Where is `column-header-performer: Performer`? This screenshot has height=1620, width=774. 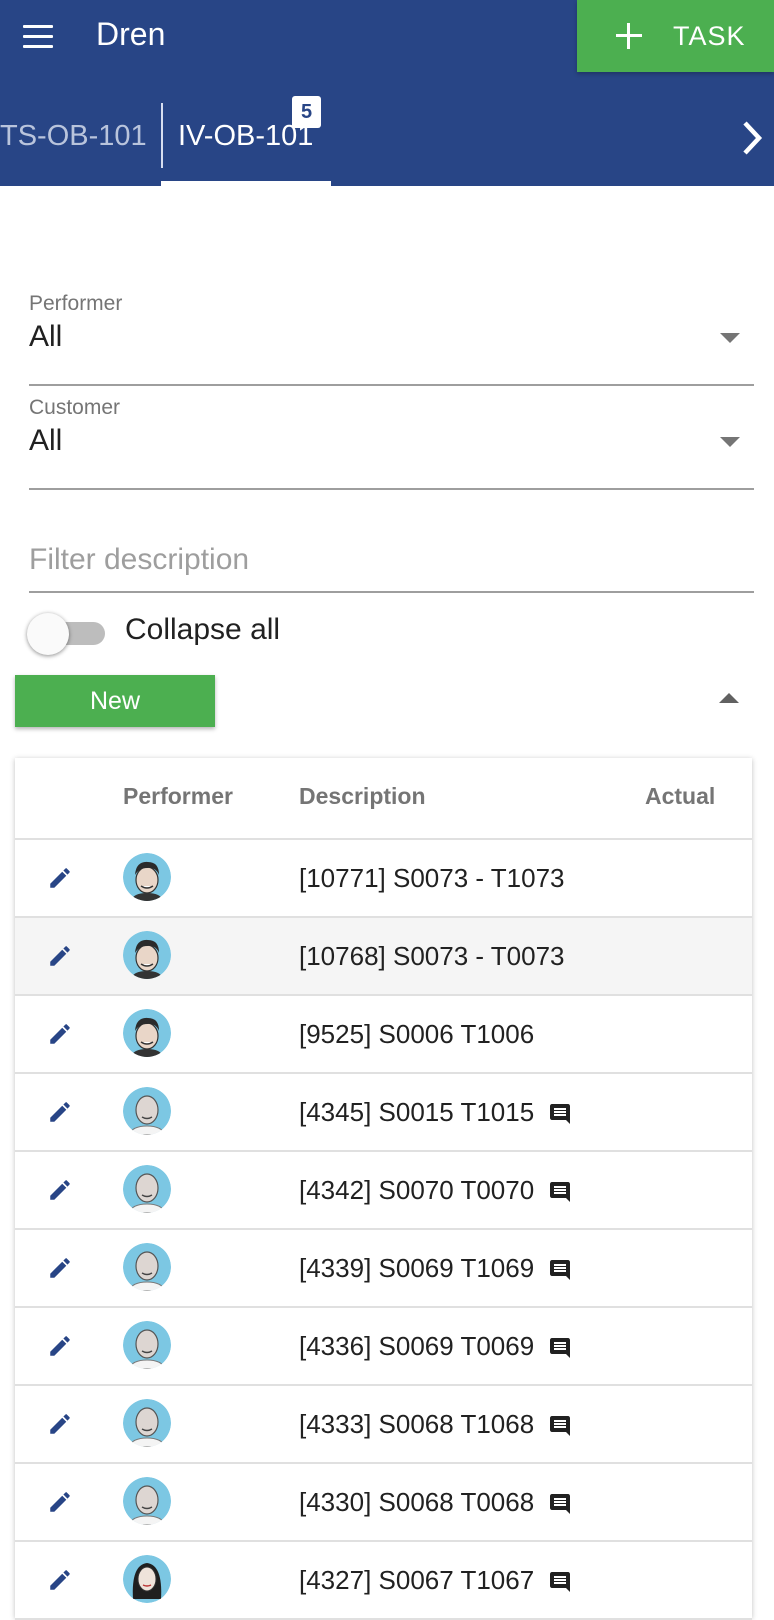 column-header-performer: Performer is located at coordinates (178, 796).